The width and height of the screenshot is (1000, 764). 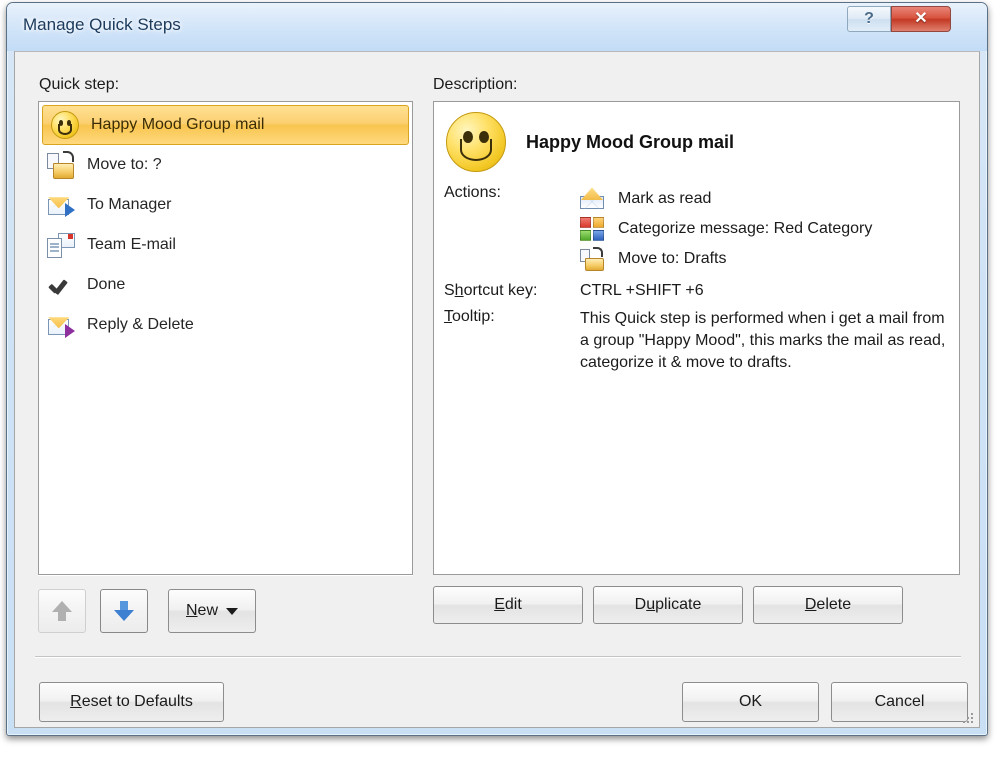 I want to click on action-label: Categorize message: Red Category, so click(x=745, y=228).